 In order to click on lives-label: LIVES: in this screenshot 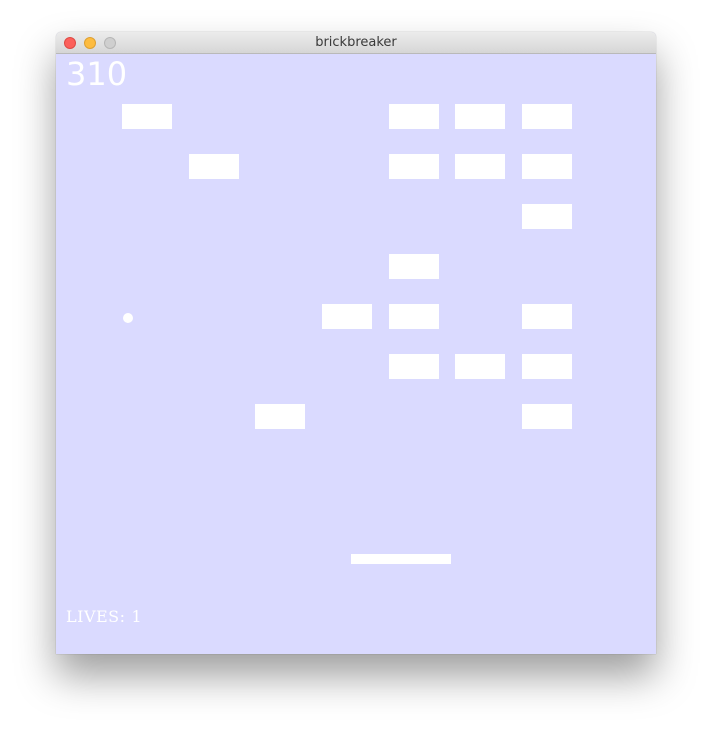, I will do `click(96, 616)`.